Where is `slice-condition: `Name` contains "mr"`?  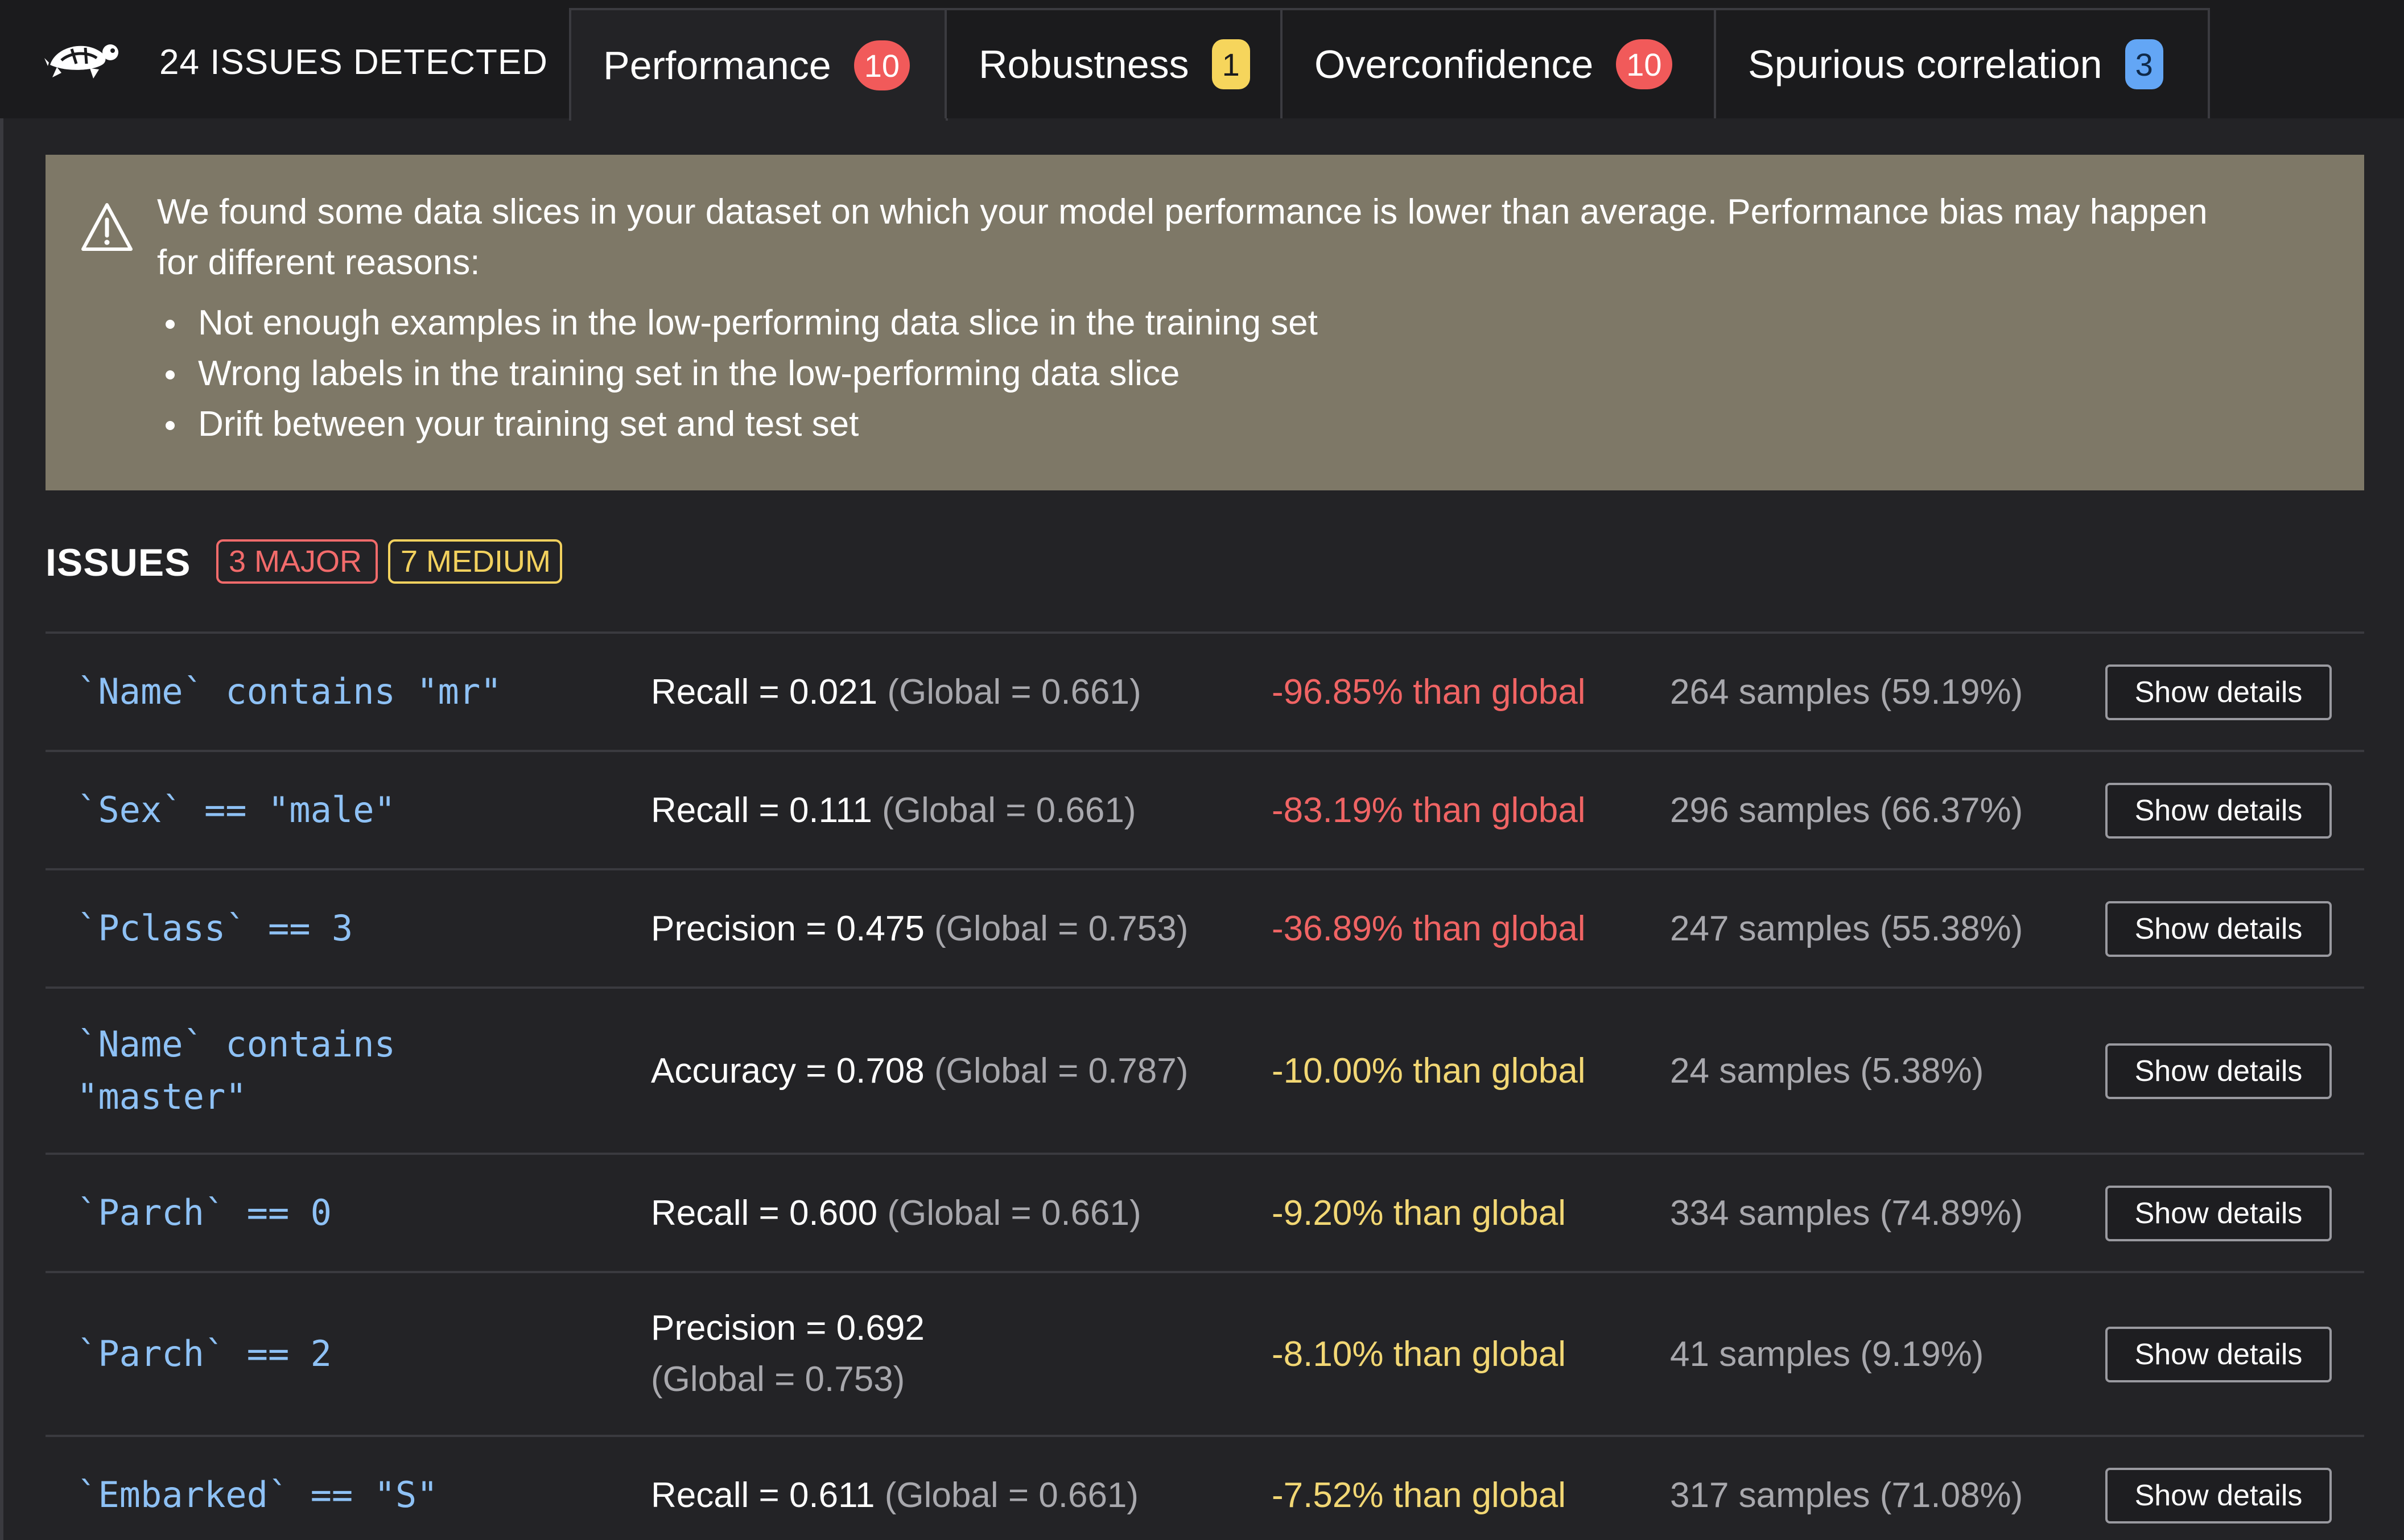
slice-condition: `Name` contains "mr" is located at coordinates (289, 691).